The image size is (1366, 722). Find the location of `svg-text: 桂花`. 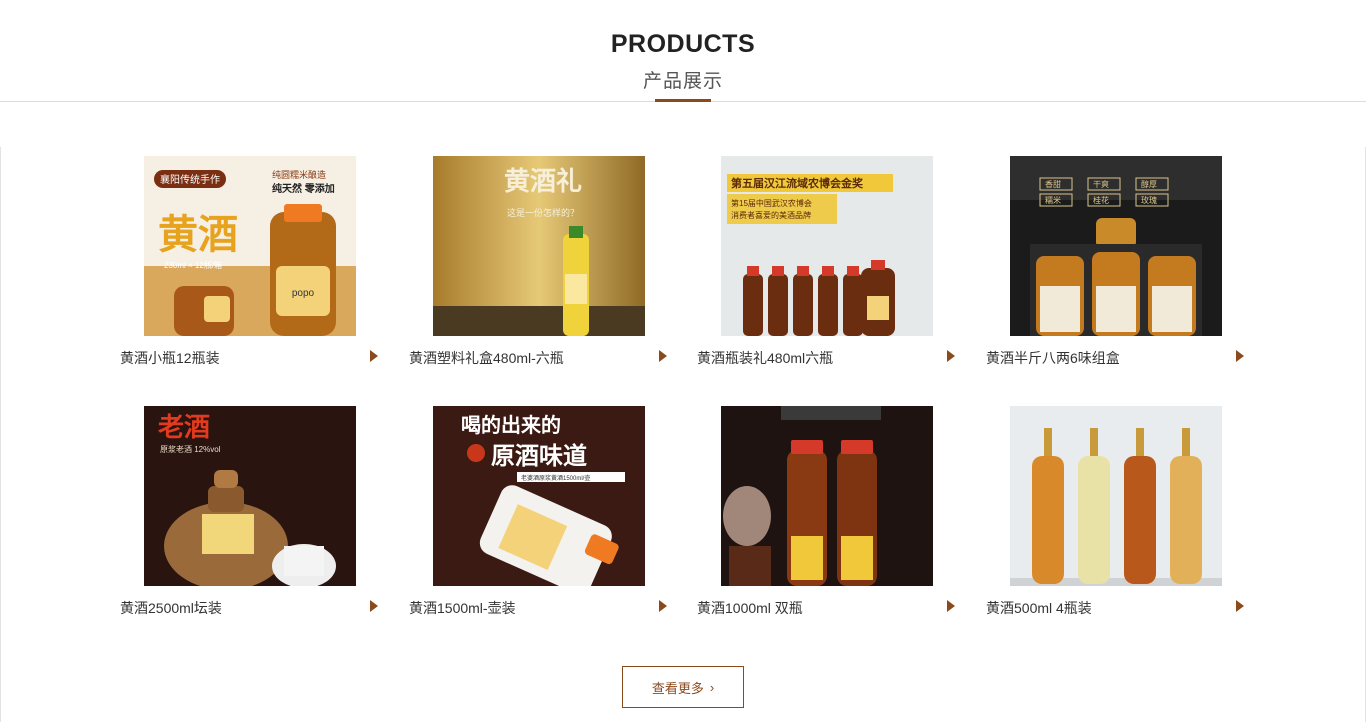

svg-text: 桂花 is located at coordinates (1101, 200).